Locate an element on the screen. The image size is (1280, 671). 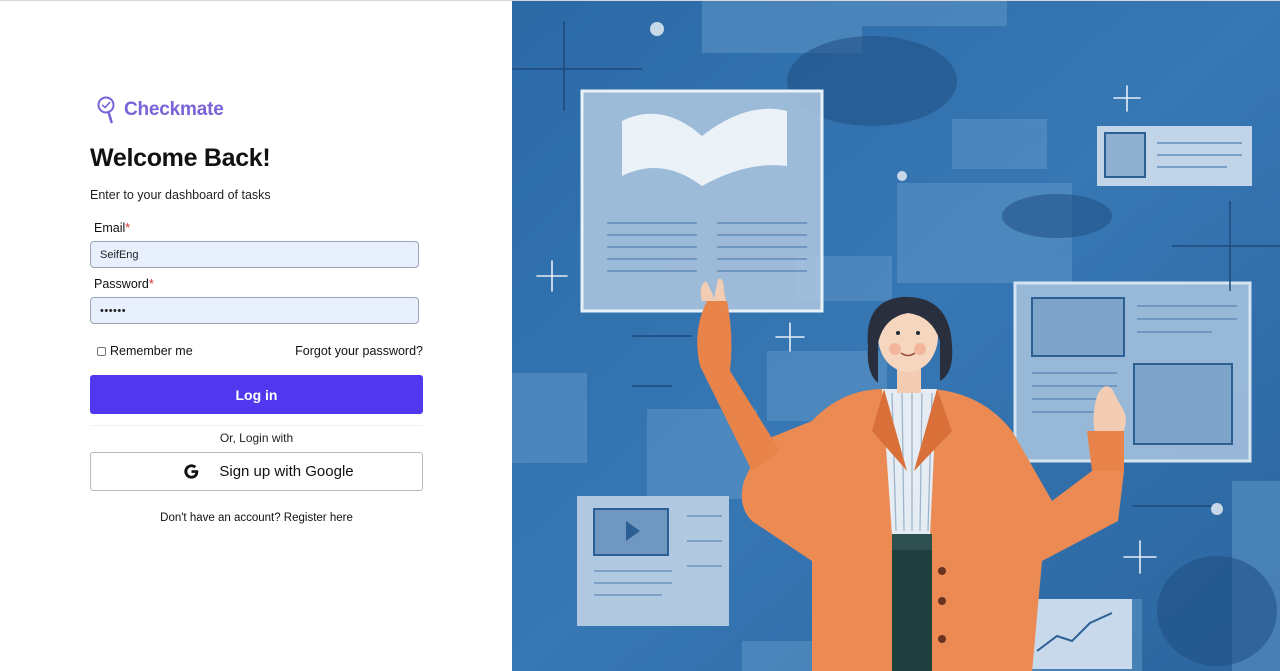
password-label-text: Password is located at coordinates (121, 284).